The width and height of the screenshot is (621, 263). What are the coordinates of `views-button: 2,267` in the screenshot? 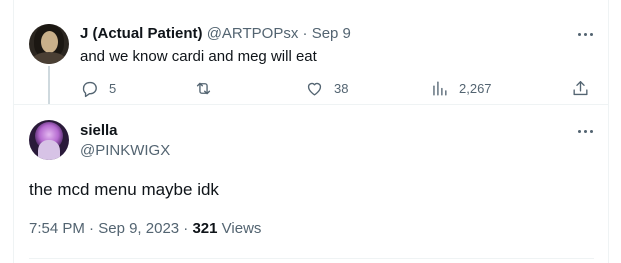 It's located at (461, 88).